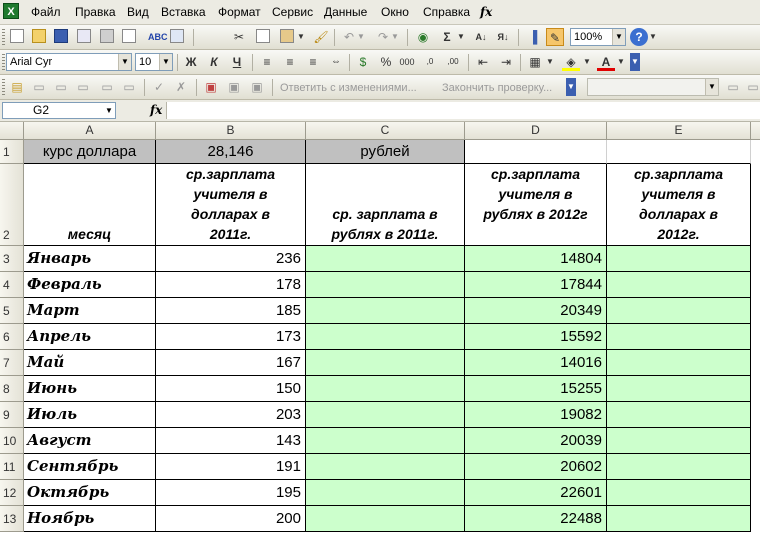  What do you see at coordinates (95, 12) in the screenshot?
I see `menu-edit: Правка` at bounding box center [95, 12].